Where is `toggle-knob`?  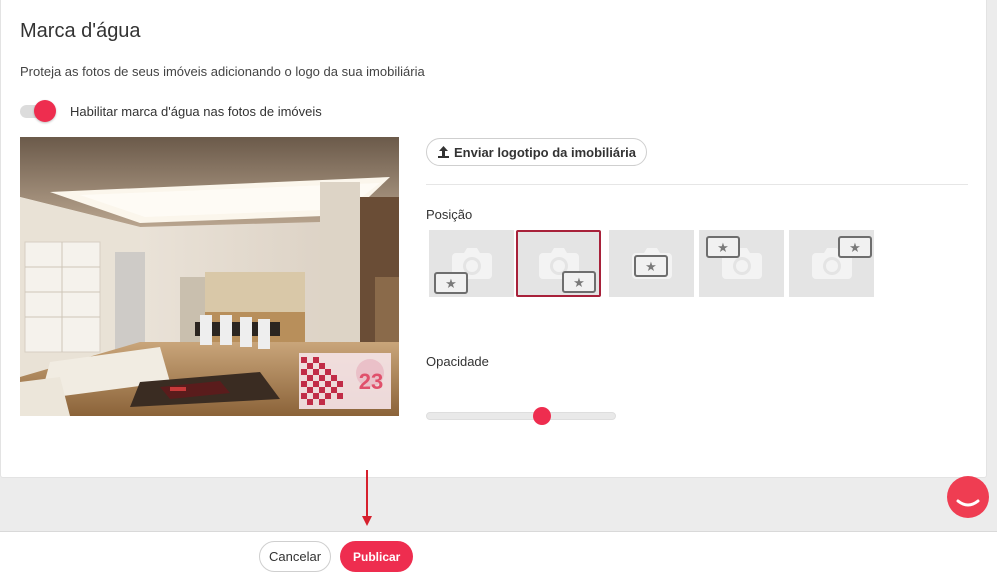
toggle-knob is located at coordinates (45, 111).